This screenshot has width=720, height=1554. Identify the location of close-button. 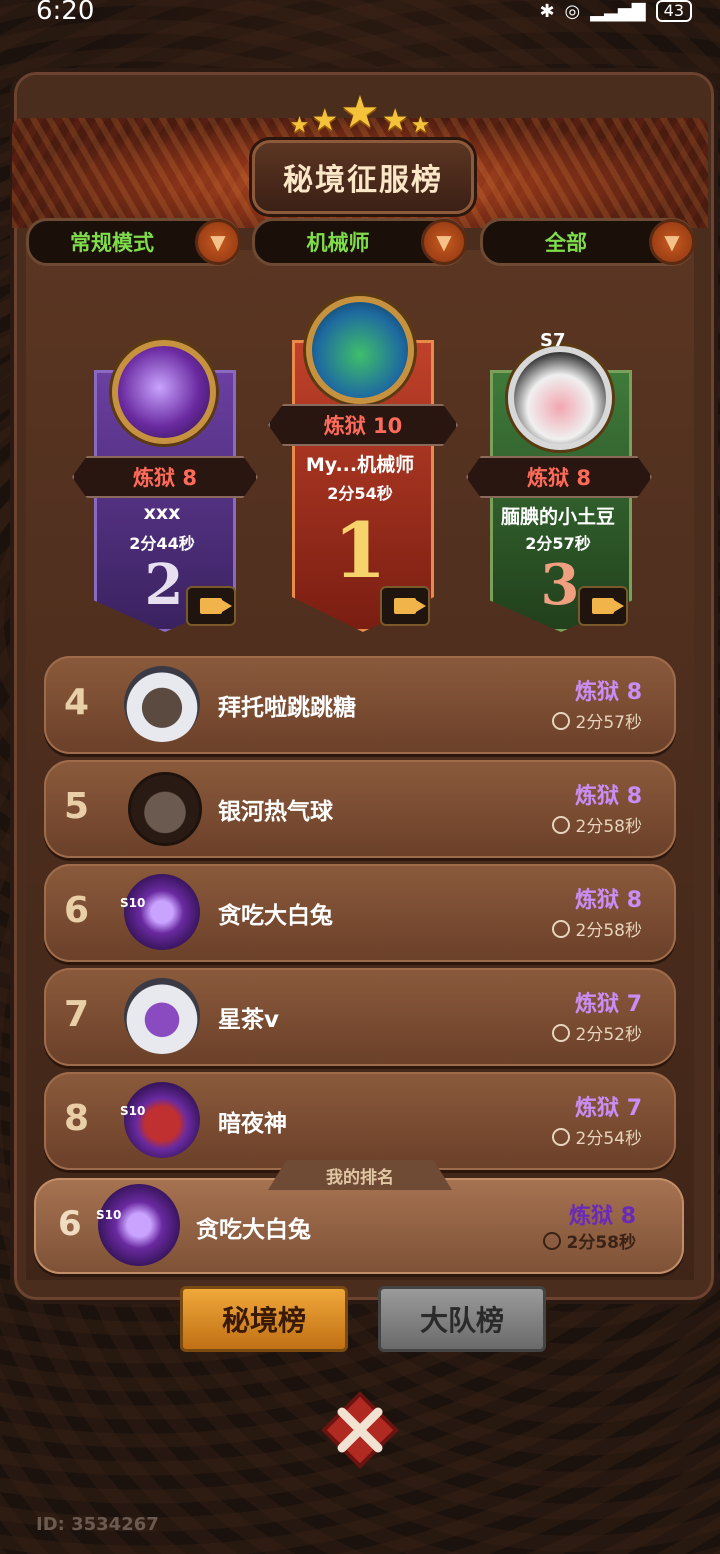
(360, 1430).